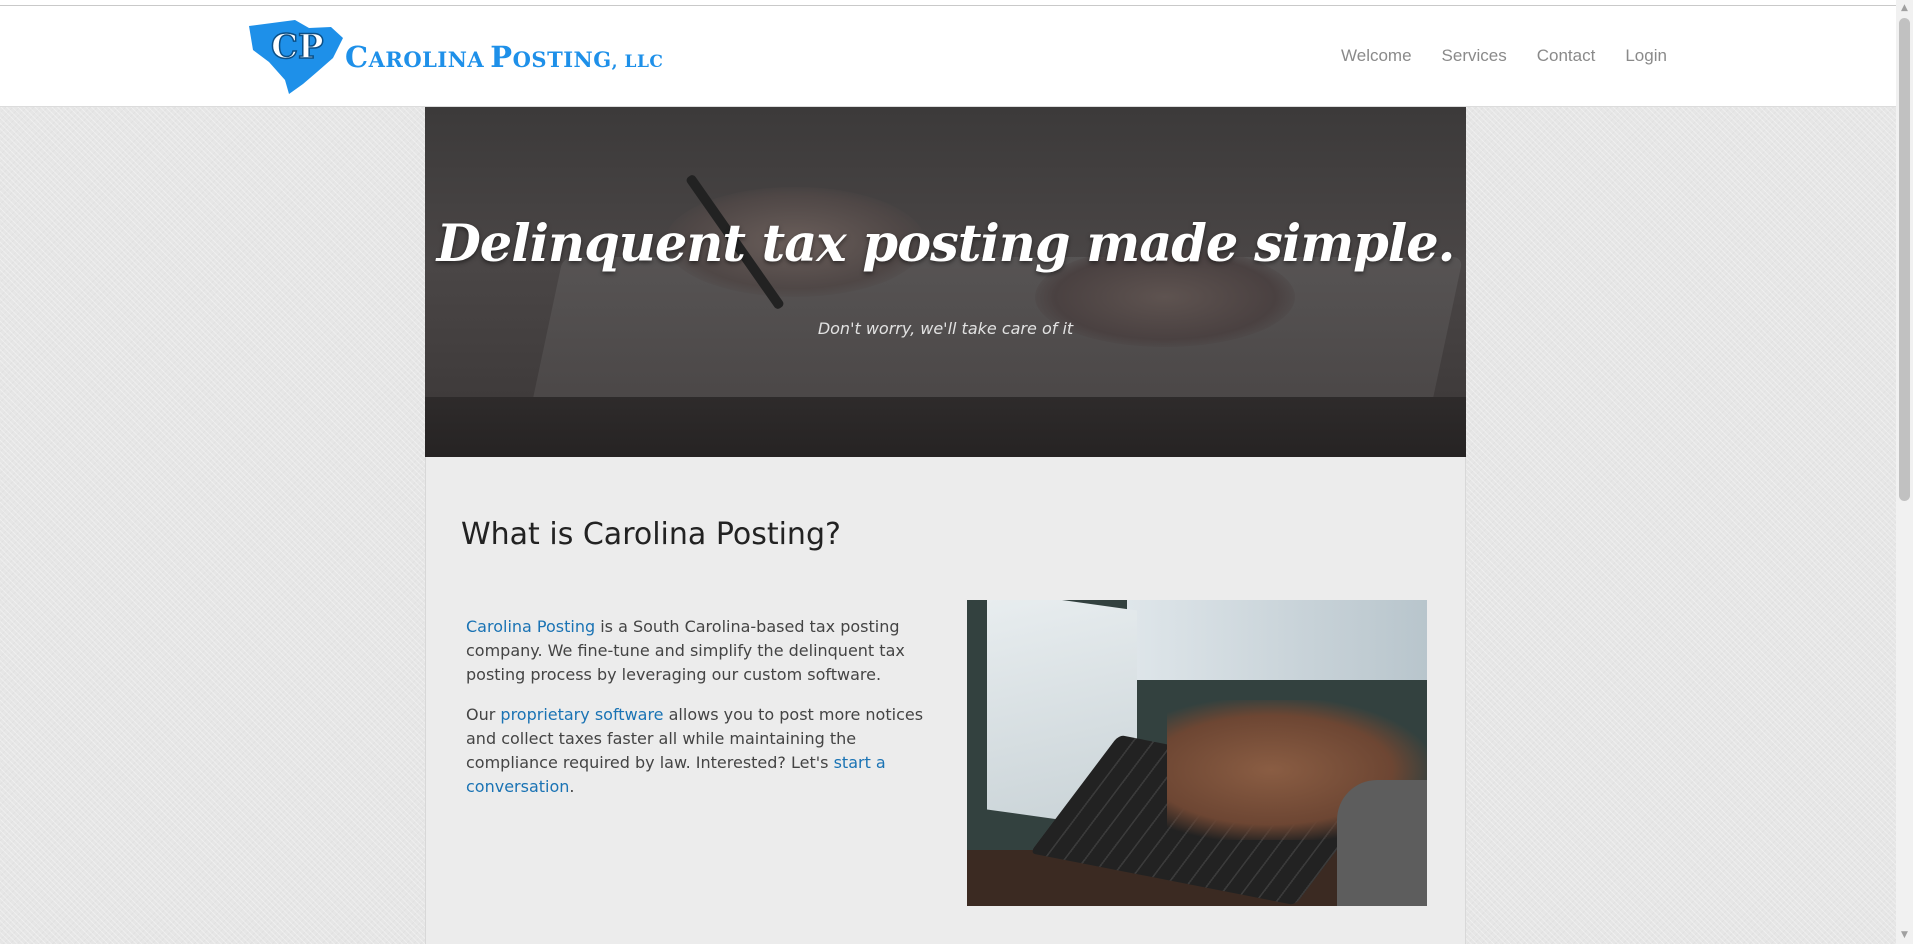 This screenshot has width=1913, height=944. What do you see at coordinates (562, 59) in the screenshot?
I see `logo-word-posting: OSTING` at bounding box center [562, 59].